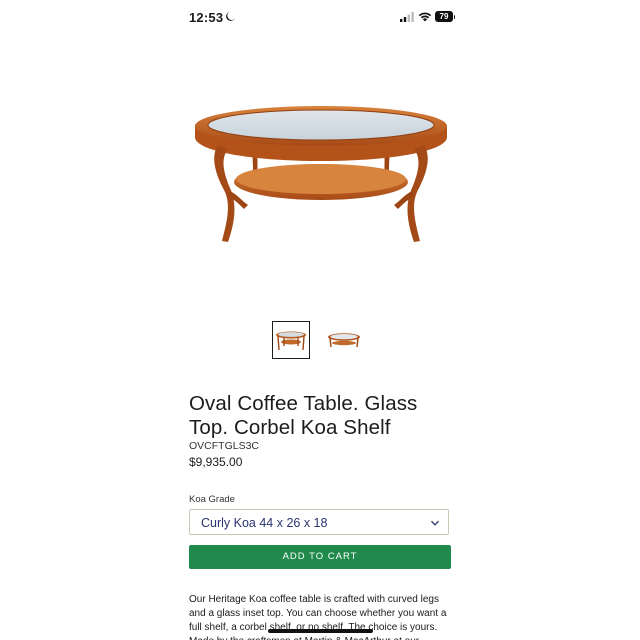 This screenshot has width=640, height=640. I want to click on moon-icon, so click(230, 16).